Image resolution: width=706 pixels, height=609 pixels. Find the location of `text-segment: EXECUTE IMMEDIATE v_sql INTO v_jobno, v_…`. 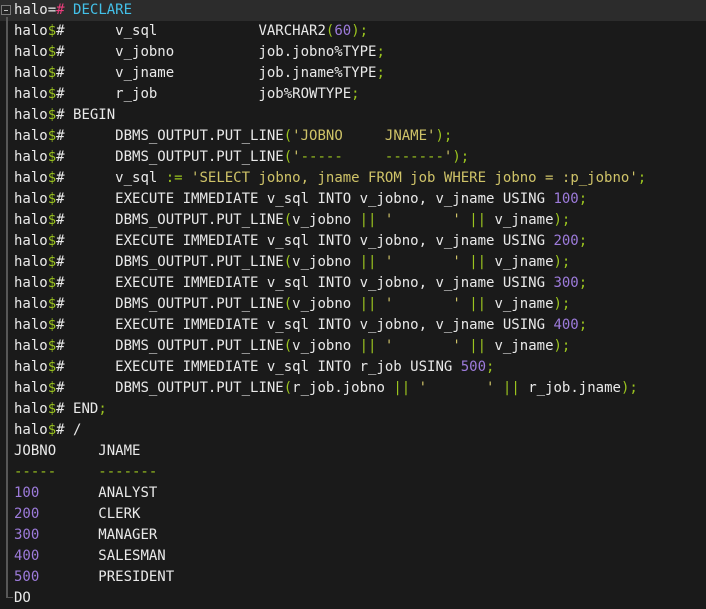

text-segment: EXECUTE IMMEDIATE v_sql INTO v_jobno, v_… is located at coordinates (313, 199).